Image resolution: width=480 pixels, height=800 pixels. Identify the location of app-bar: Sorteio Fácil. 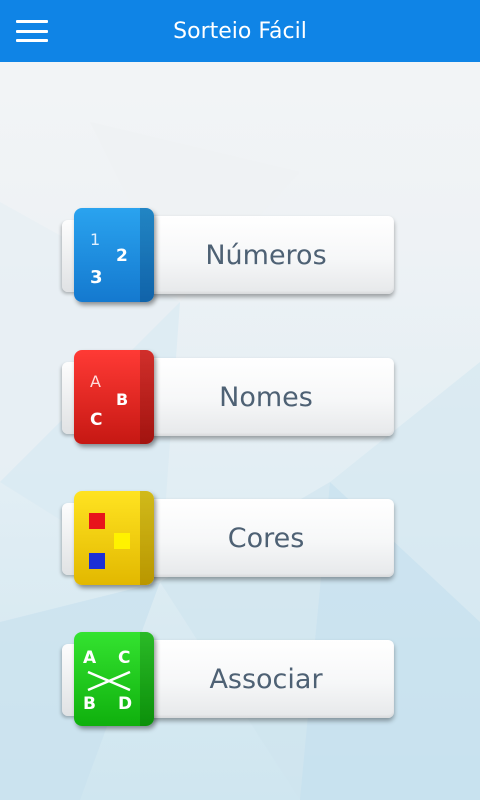
(240, 31).